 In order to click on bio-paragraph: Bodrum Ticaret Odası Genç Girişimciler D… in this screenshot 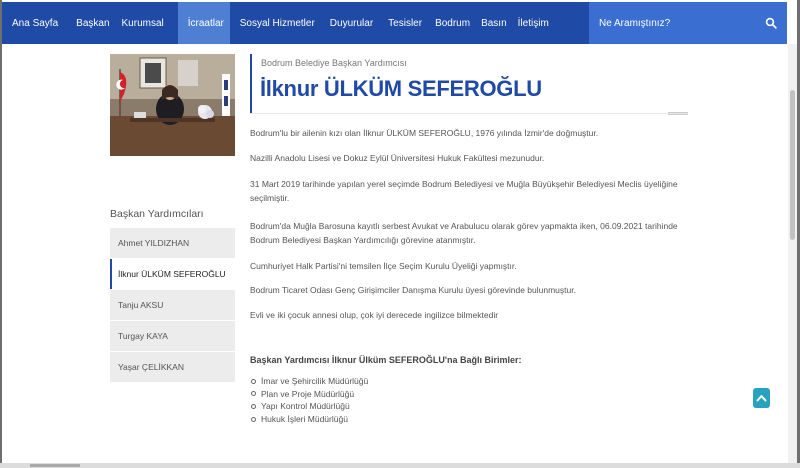, I will do `click(413, 290)`.